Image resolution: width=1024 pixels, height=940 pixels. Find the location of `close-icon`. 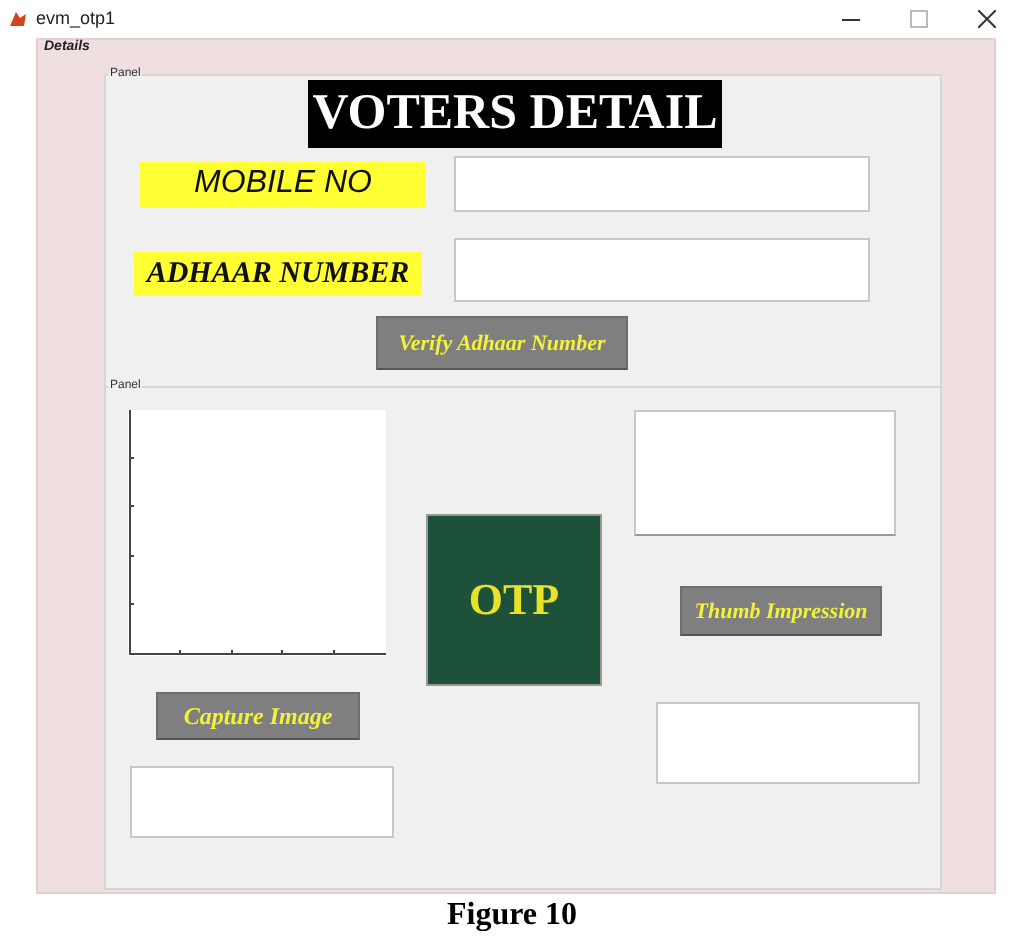

close-icon is located at coordinates (986, 18).